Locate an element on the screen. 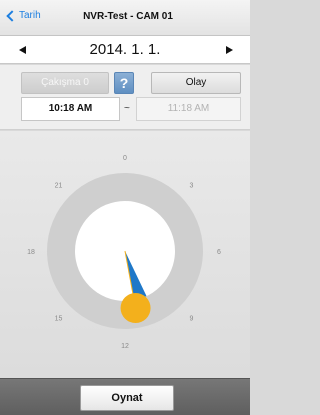 The image size is (320, 415). date-navigator: 2014. 1. 1. is located at coordinates (125, 50).